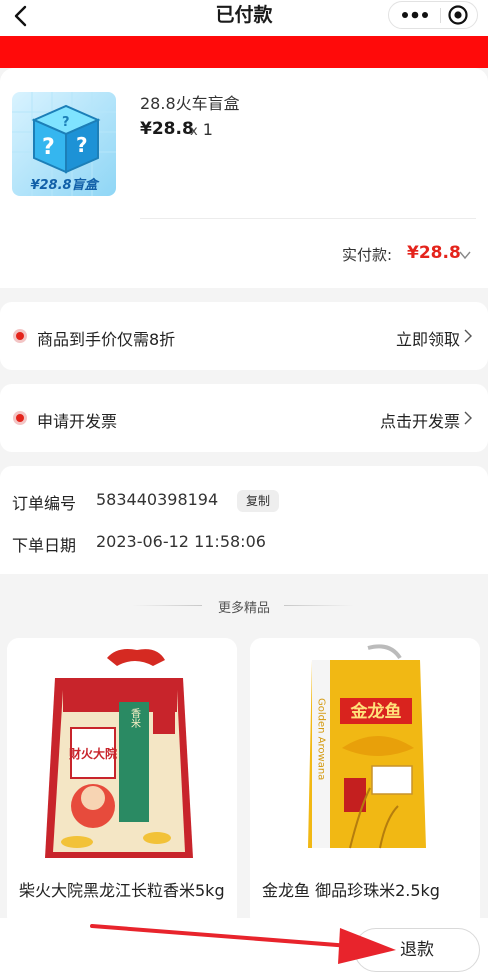  I want to click on rice-bag-image: 香米 财火大院, so click(122, 753).